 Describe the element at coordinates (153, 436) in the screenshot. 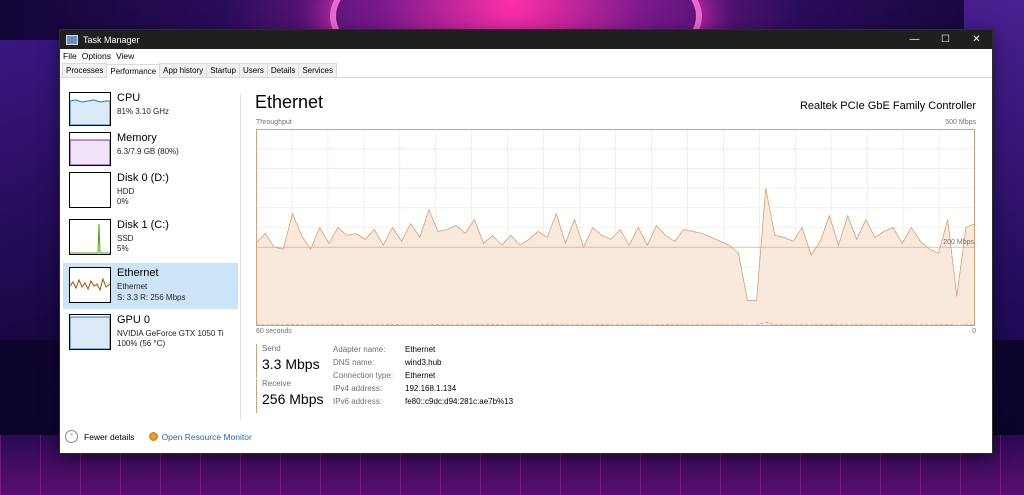

I see `resource-monitor-icon` at that location.